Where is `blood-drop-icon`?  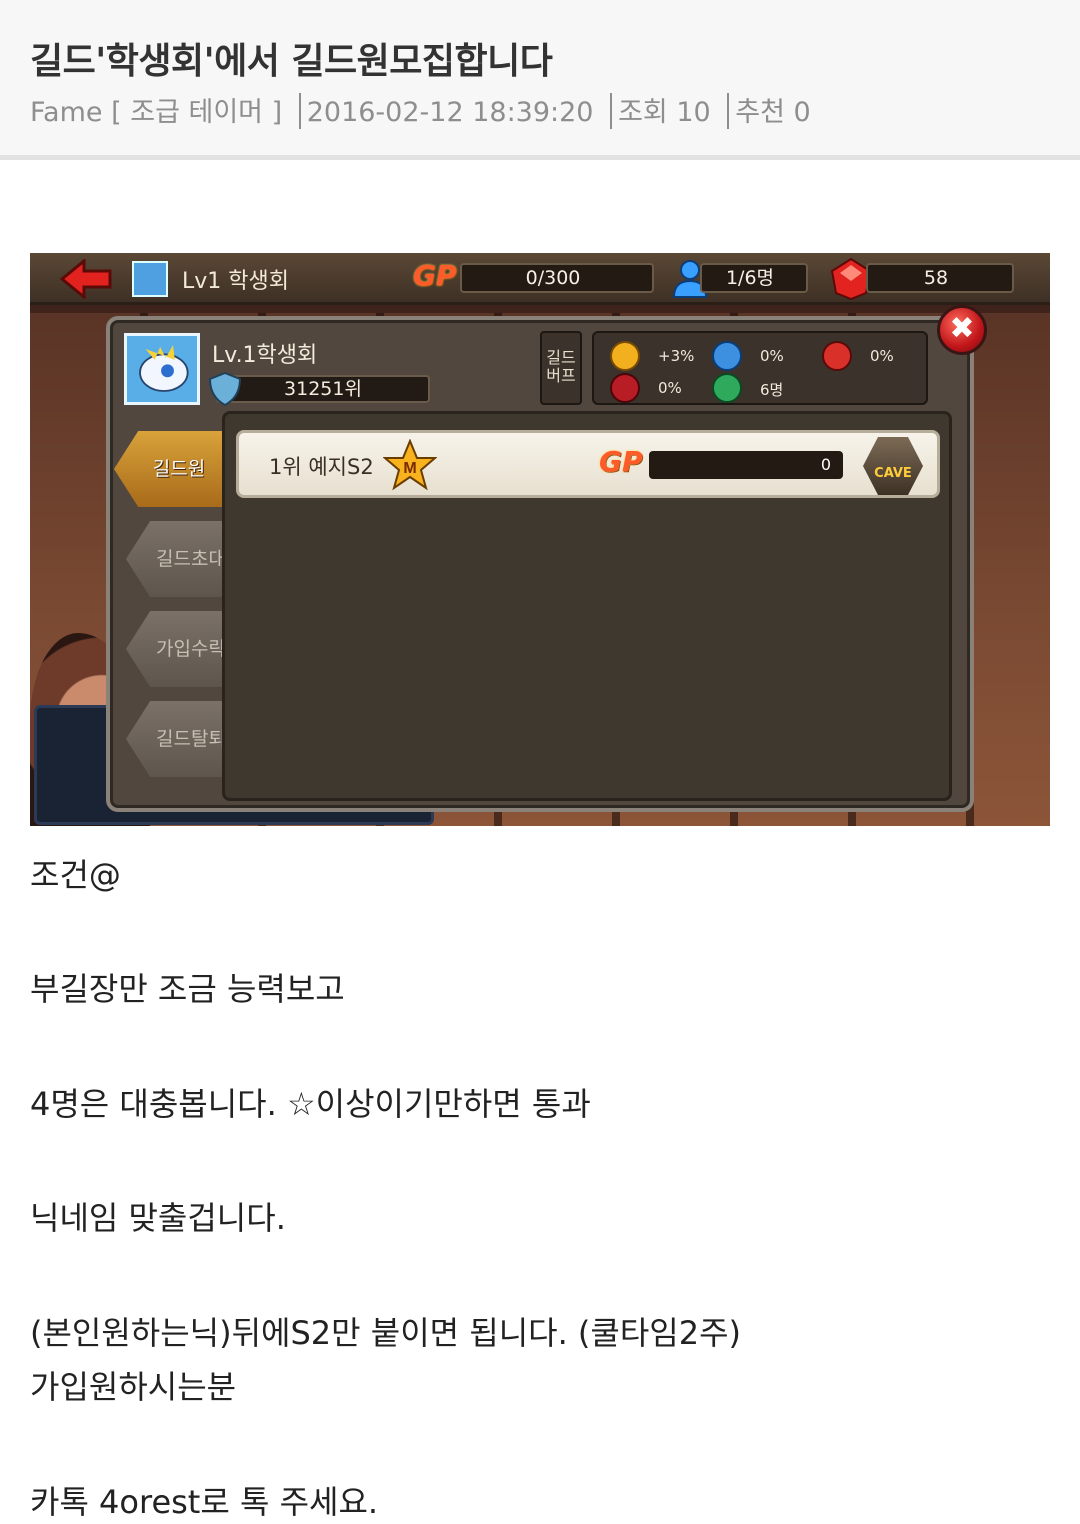
blood-drop-icon is located at coordinates (625, 388).